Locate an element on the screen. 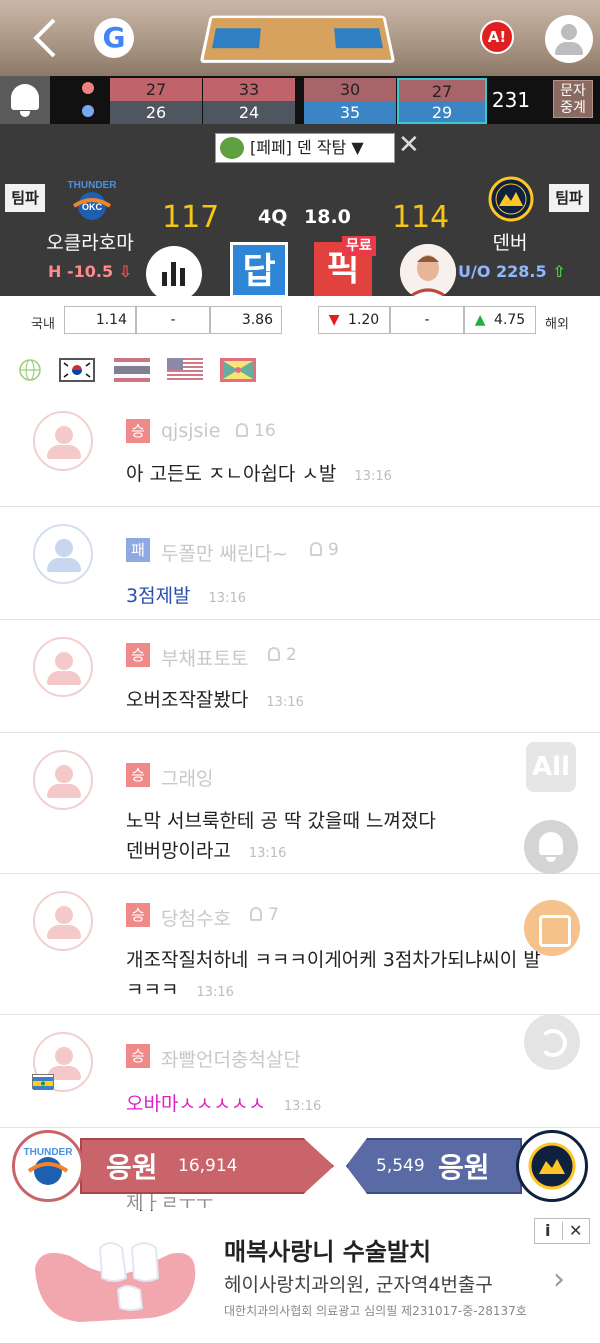 This screenshot has width=600, height=1343. svg-text: OKC is located at coordinates (92, 207).